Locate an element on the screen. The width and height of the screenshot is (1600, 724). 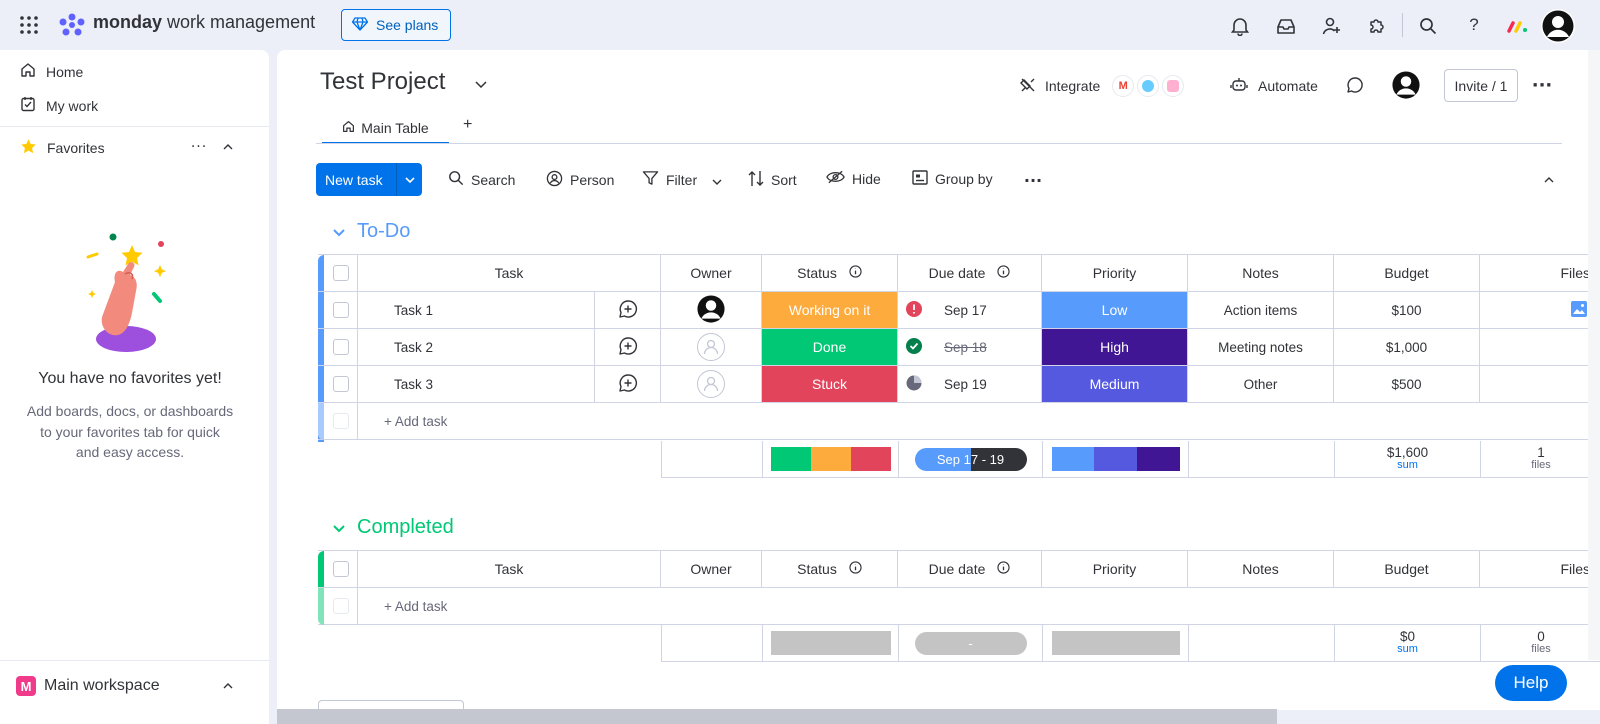
vertical-scrollbar is located at coordinates (1594, 355).